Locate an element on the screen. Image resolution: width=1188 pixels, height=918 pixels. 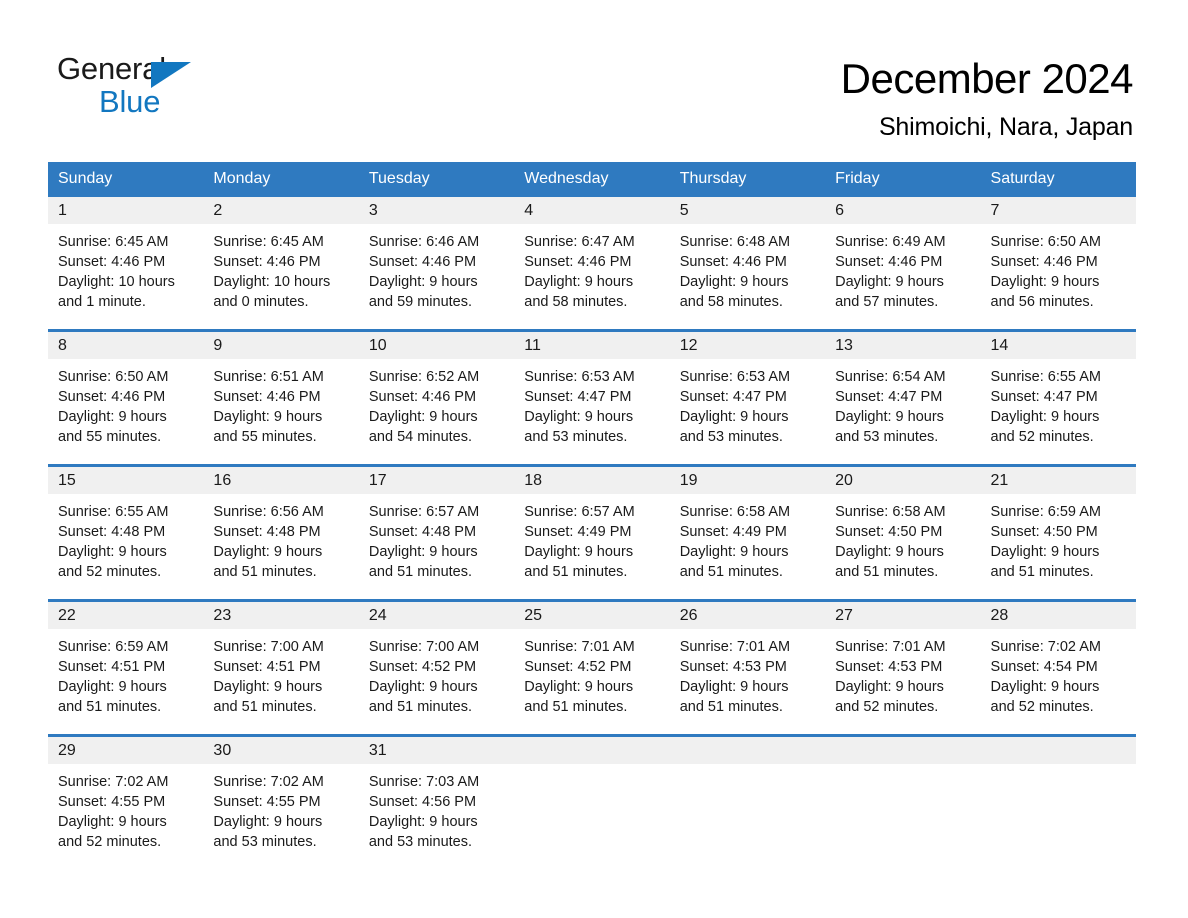
sunrise-text: Sunrise: 6:52 AM is located at coordinates (424, 377).